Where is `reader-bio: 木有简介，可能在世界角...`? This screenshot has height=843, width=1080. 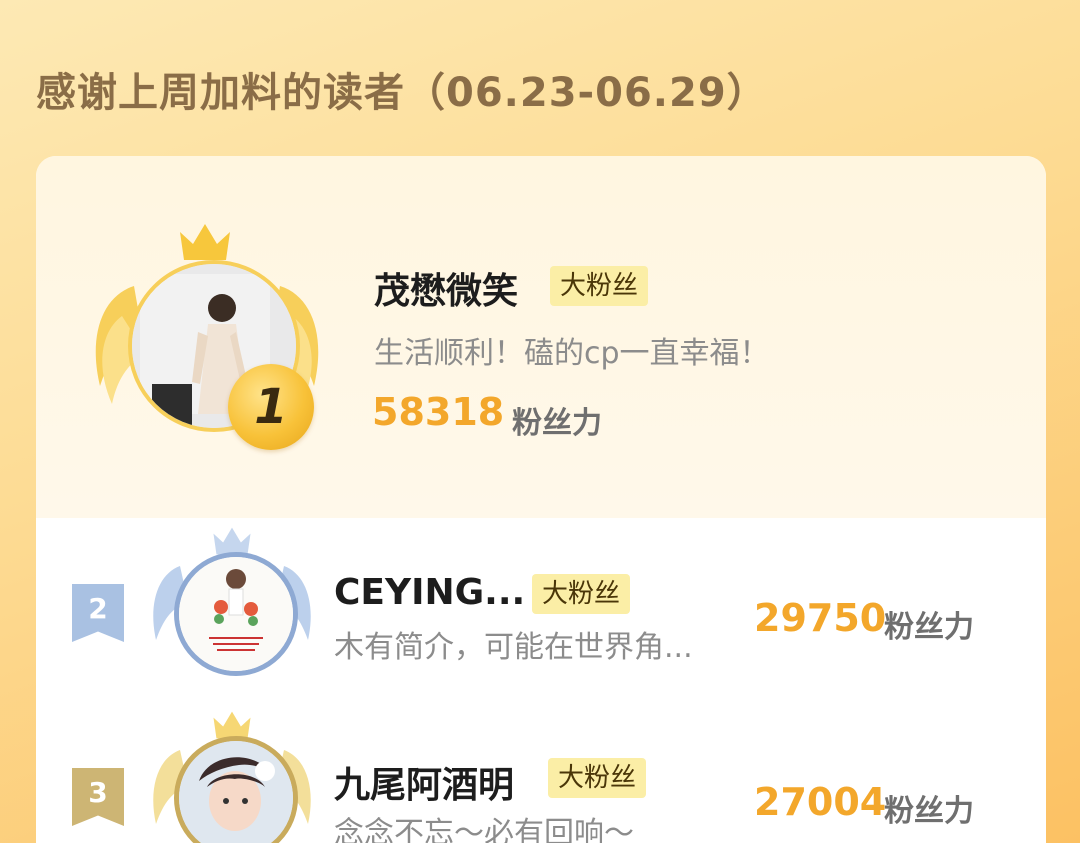
reader-bio: 木有简介，可能在世界角... is located at coordinates (513, 647).